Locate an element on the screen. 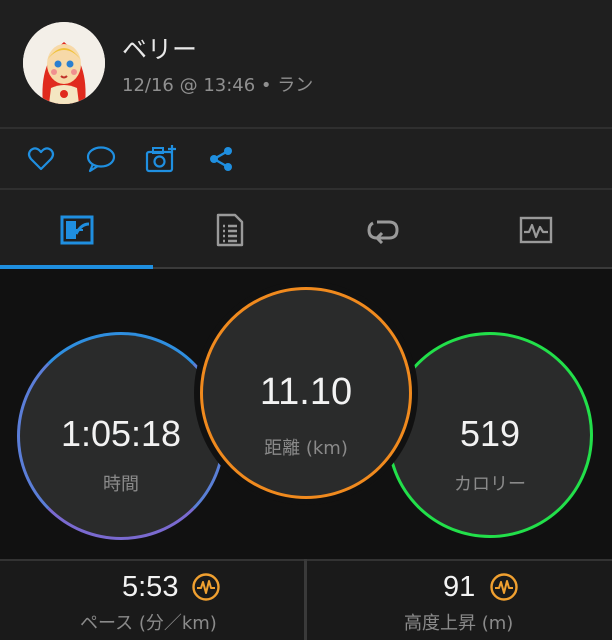 The width and height of the screenshot is (612, 640). calories-value: 519 is located at coordinates (490, 433).